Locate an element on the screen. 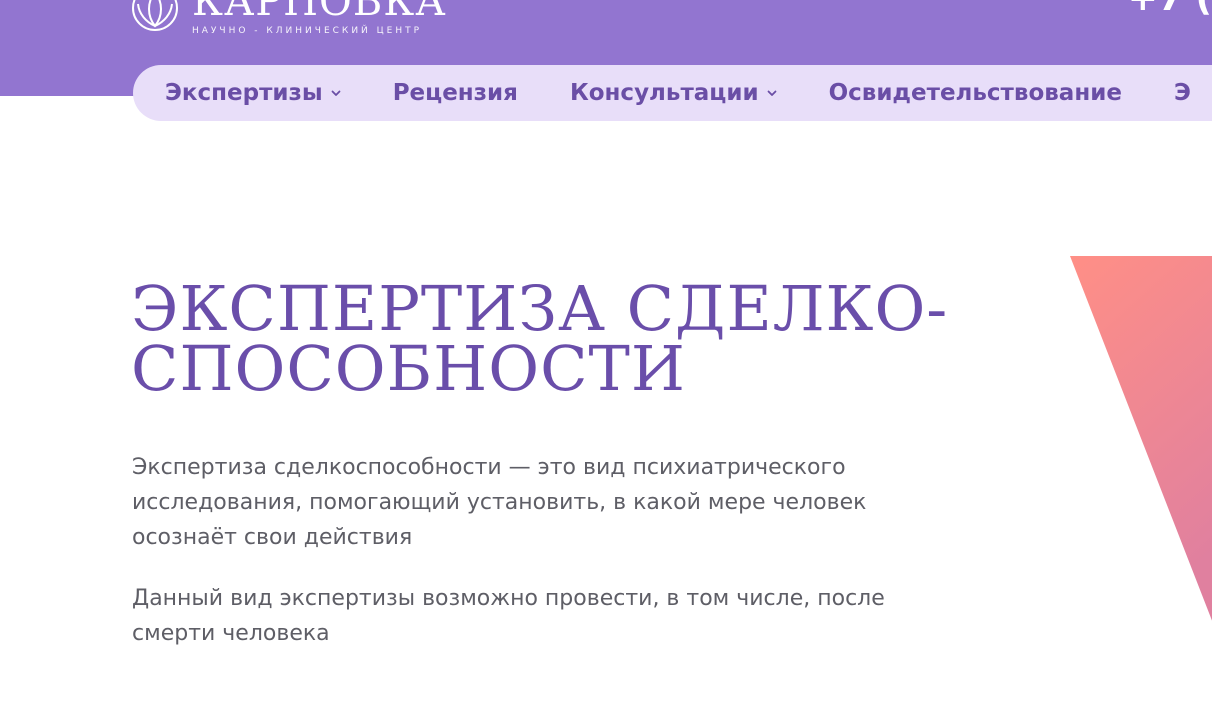 The width and height of the screenshot is (1212, 709). nav-item-examination: Освидетельствование is located at coordinates (975, 93).